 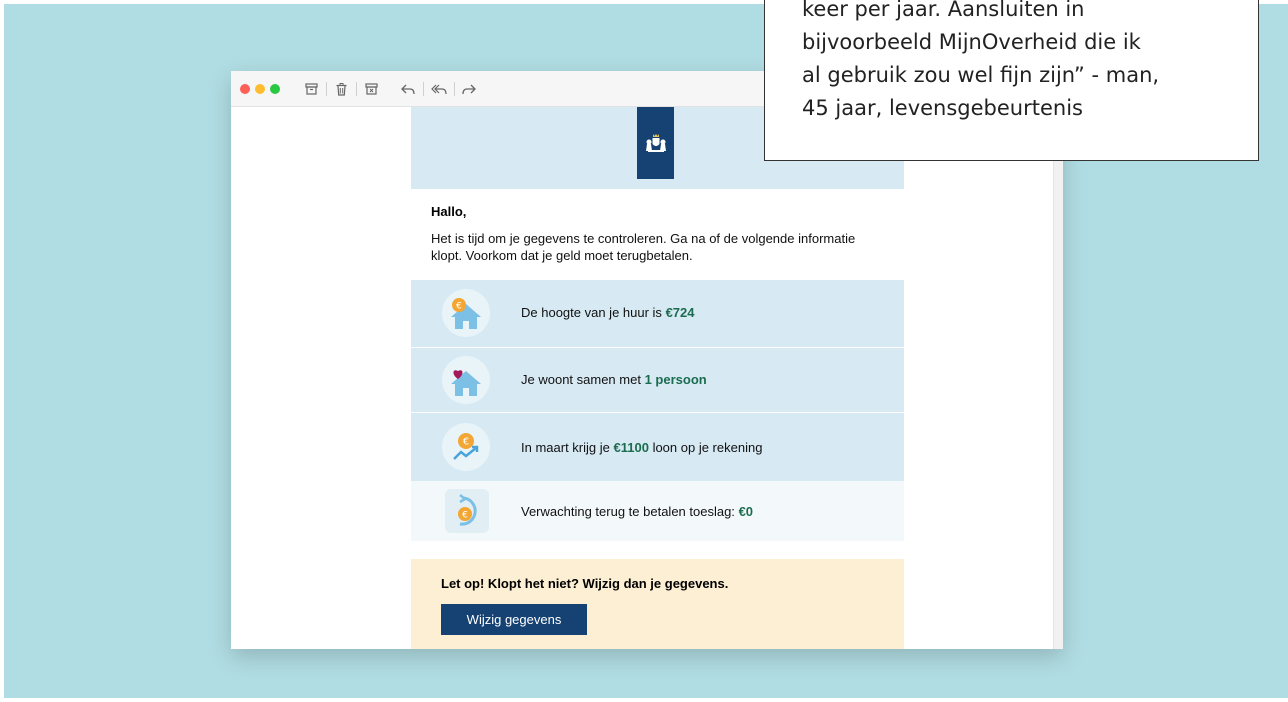 I want to click on reply-icon, so click(x=408, y=89).